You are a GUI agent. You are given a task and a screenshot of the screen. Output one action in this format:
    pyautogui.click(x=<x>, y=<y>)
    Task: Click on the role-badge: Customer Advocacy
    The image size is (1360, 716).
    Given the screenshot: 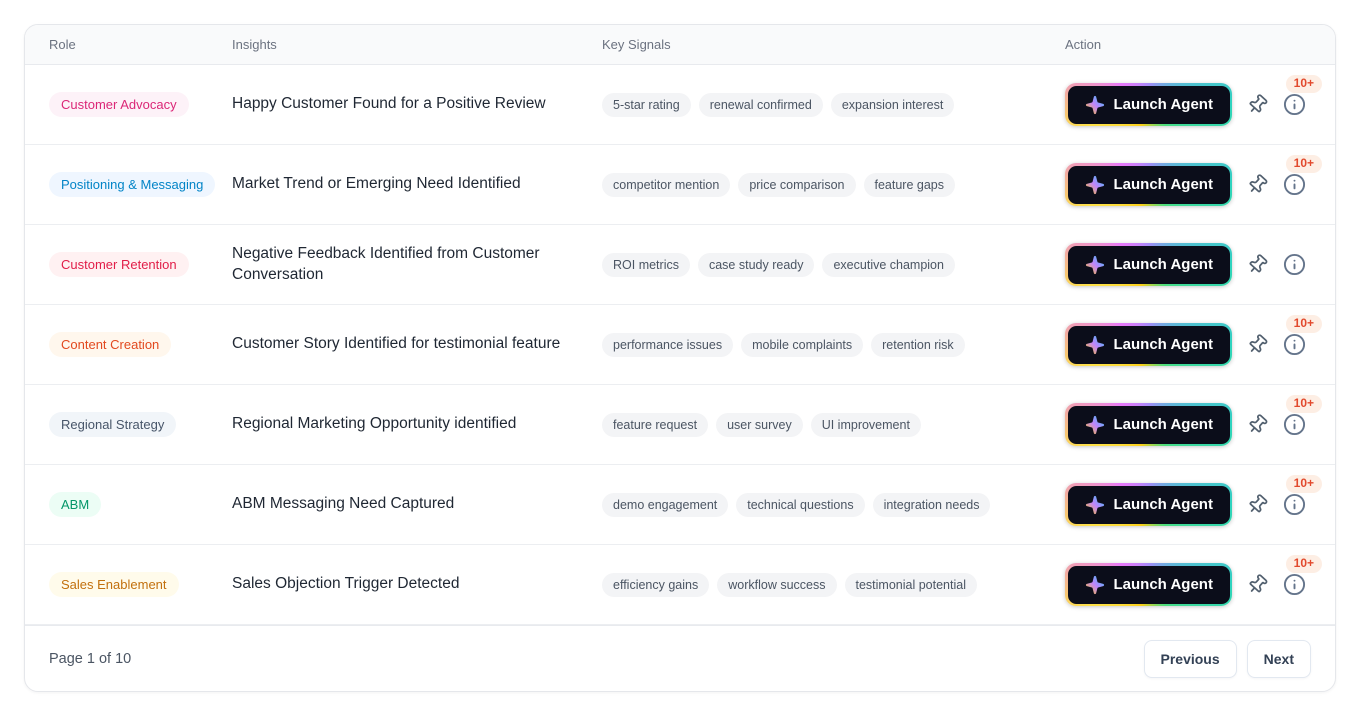 What is the action you would take?
    pyautogui.click(x=119, y=104)
    